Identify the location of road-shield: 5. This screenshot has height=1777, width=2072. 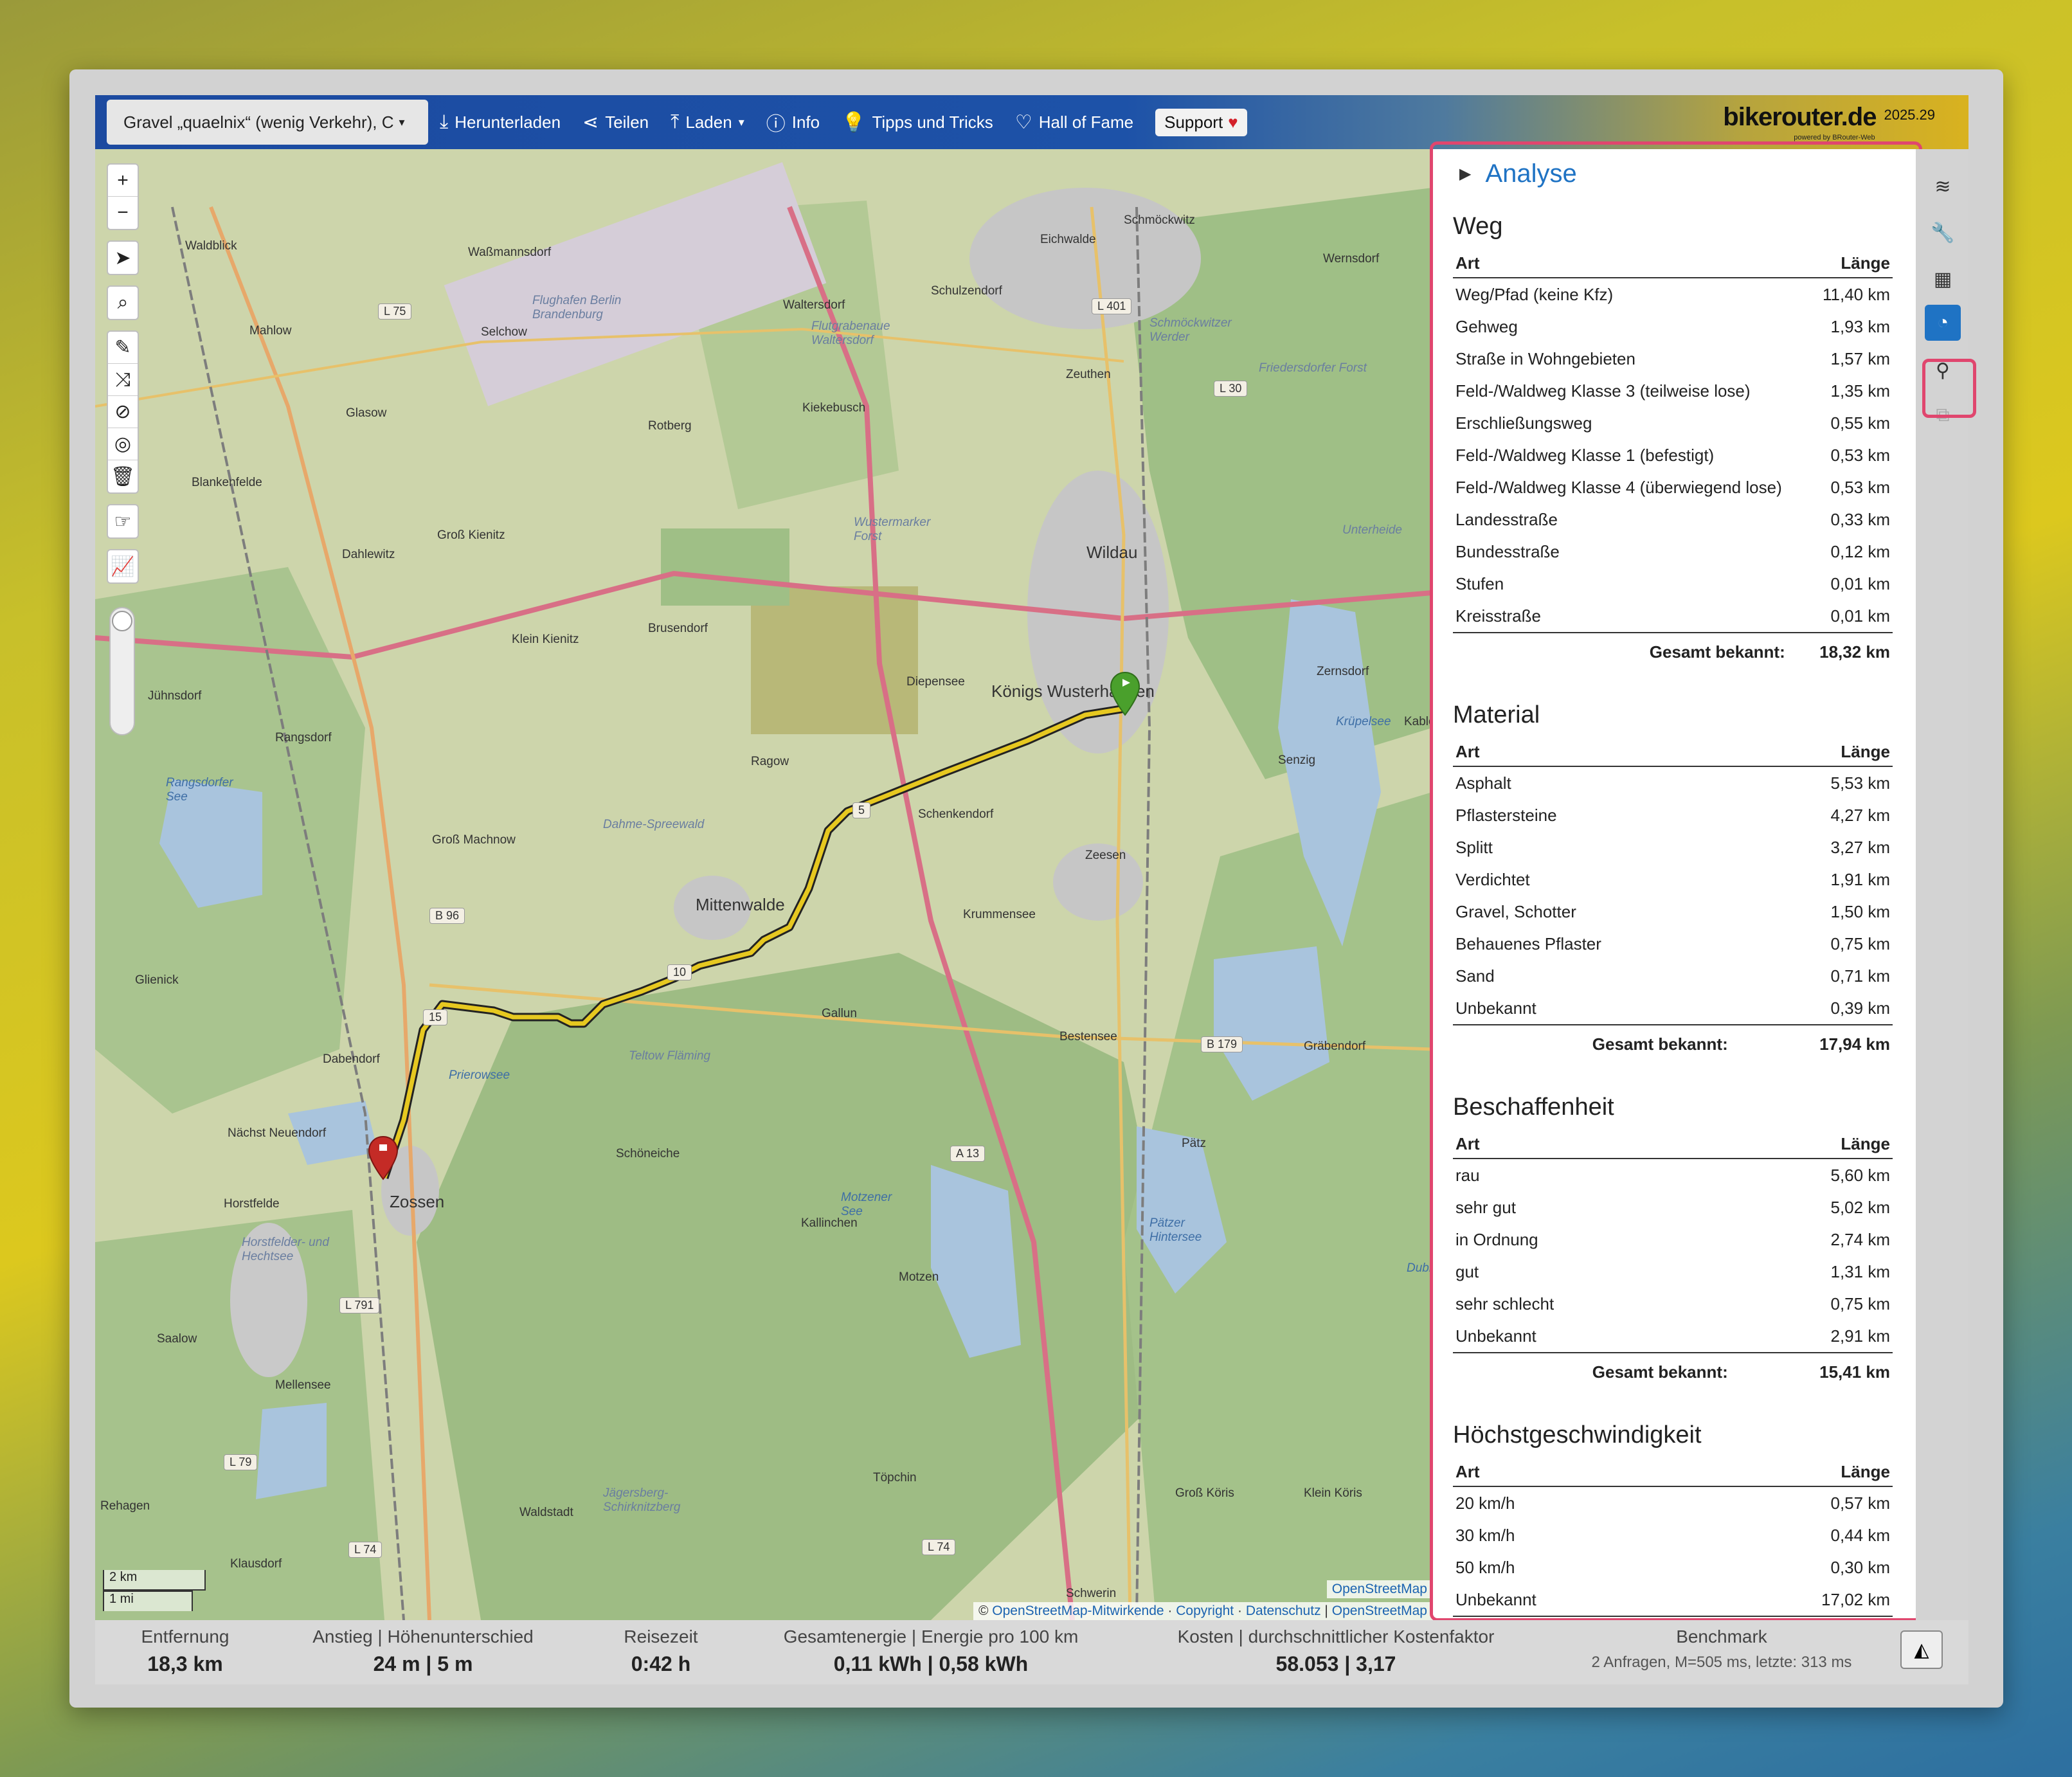
(861, 810).